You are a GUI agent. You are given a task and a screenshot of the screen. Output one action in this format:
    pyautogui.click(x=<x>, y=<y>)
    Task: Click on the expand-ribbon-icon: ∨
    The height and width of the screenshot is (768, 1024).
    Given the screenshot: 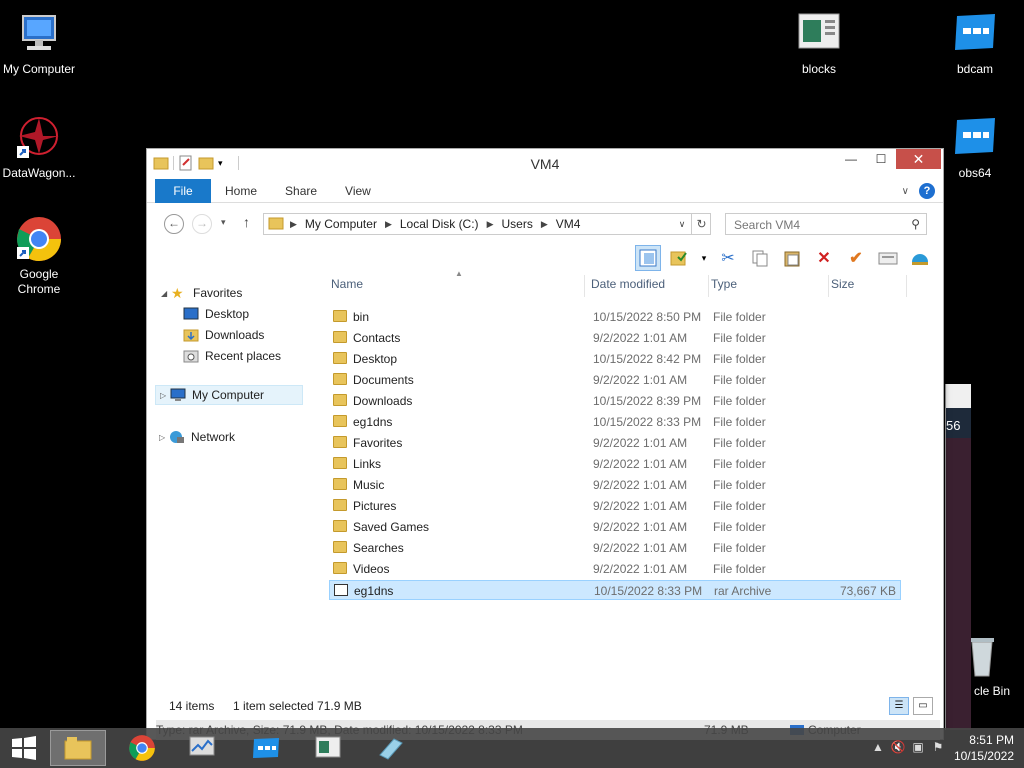 What is the action you would take?
    pyautogui.click(x=905, y=191)
    